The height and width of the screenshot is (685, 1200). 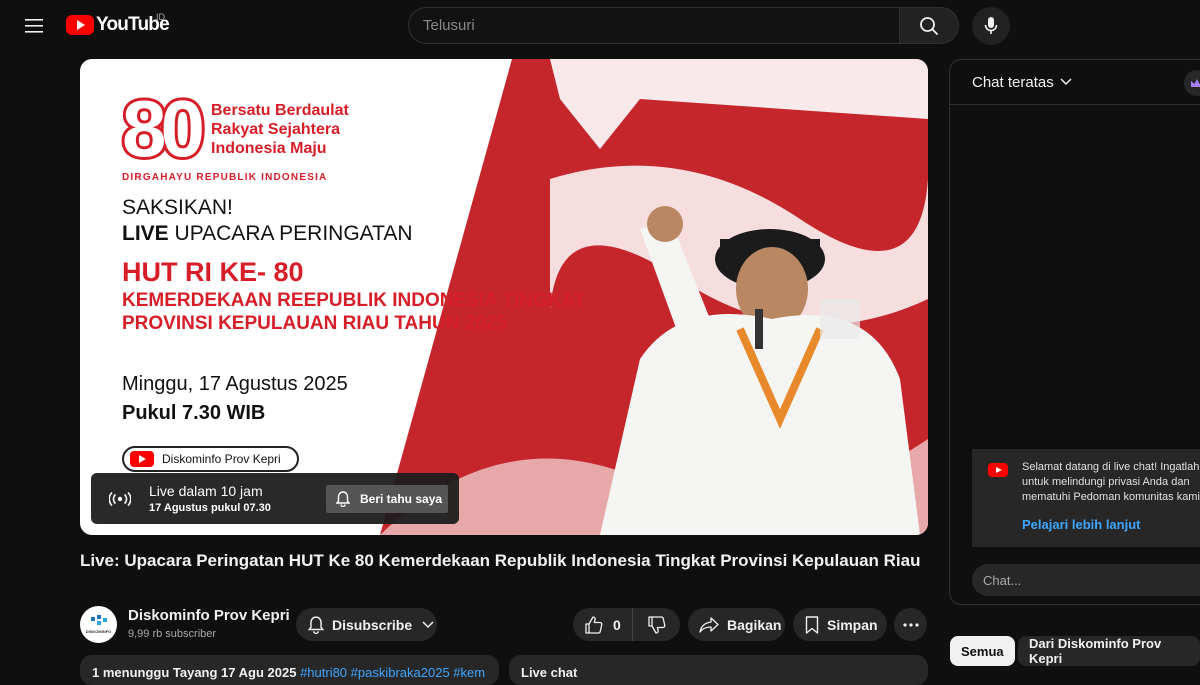 What do you see at coordinates (718, 670) in the screenshot?
I see `livechat-replay-box: Live chat` at bounding box center [718, 670].